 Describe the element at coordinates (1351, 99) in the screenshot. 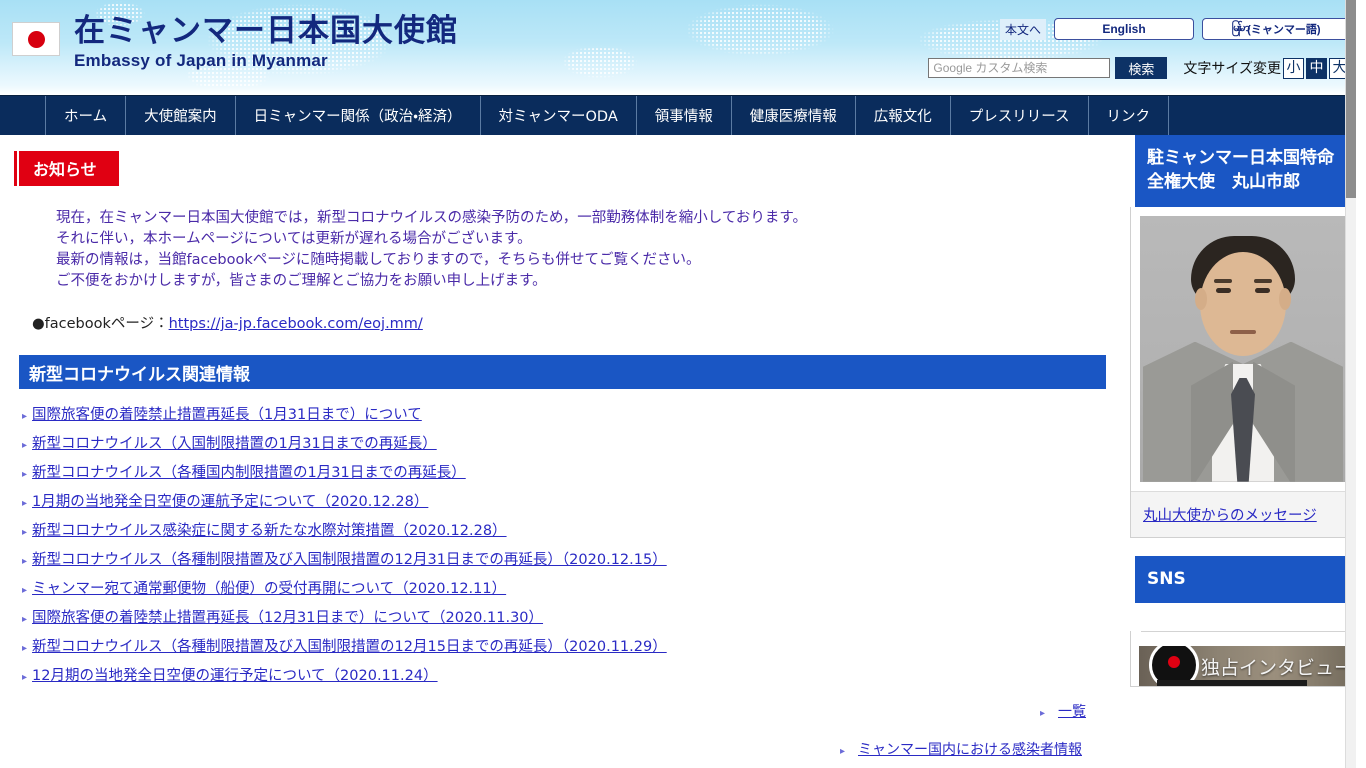

I see `scrollbar-thumb` at that location.